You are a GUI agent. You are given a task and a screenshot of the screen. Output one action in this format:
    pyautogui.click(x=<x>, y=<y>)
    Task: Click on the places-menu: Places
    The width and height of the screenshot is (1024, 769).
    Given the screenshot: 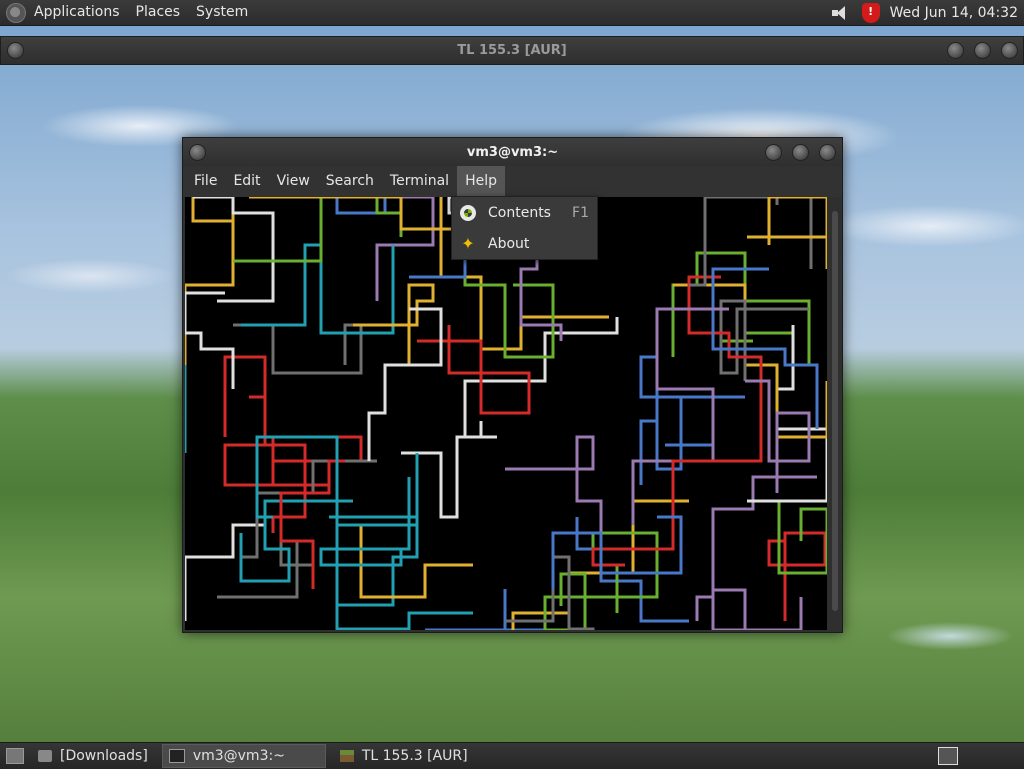 What is the action you would take?
    pyautogui.click(x=158, y=12)
    